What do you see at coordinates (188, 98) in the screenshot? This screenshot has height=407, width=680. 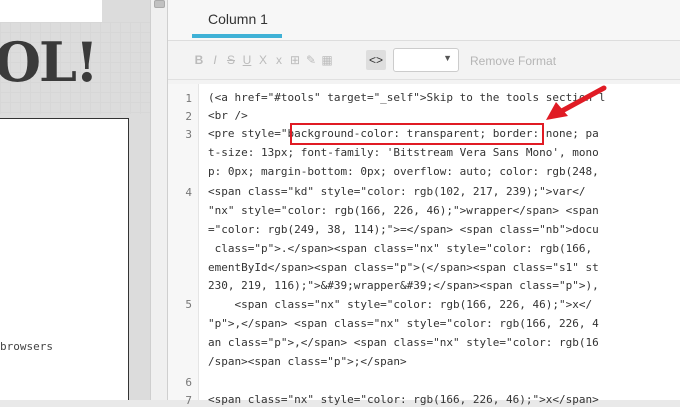 I see `line-number: 1` at bounding box center [188, 98].